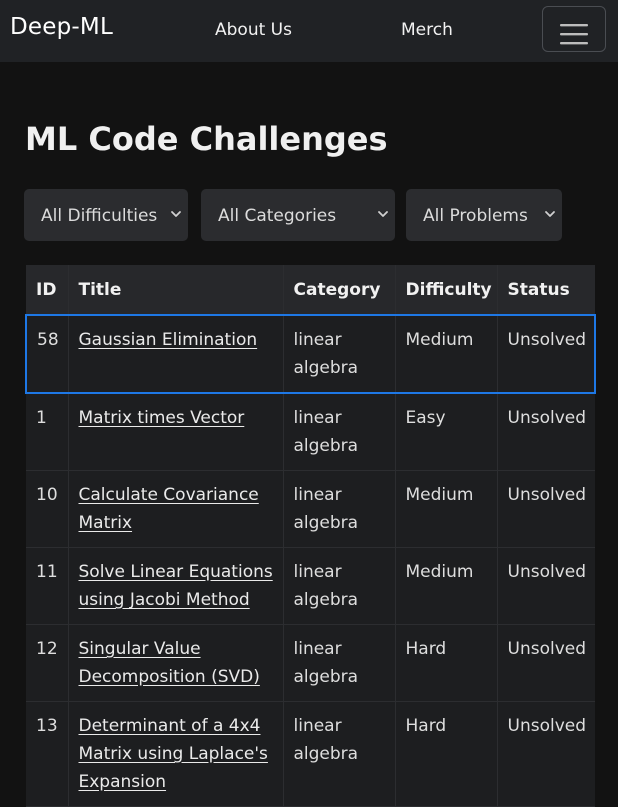 The image size is (618, 807). I want to click on cell-id: 58, so click(47, 354).